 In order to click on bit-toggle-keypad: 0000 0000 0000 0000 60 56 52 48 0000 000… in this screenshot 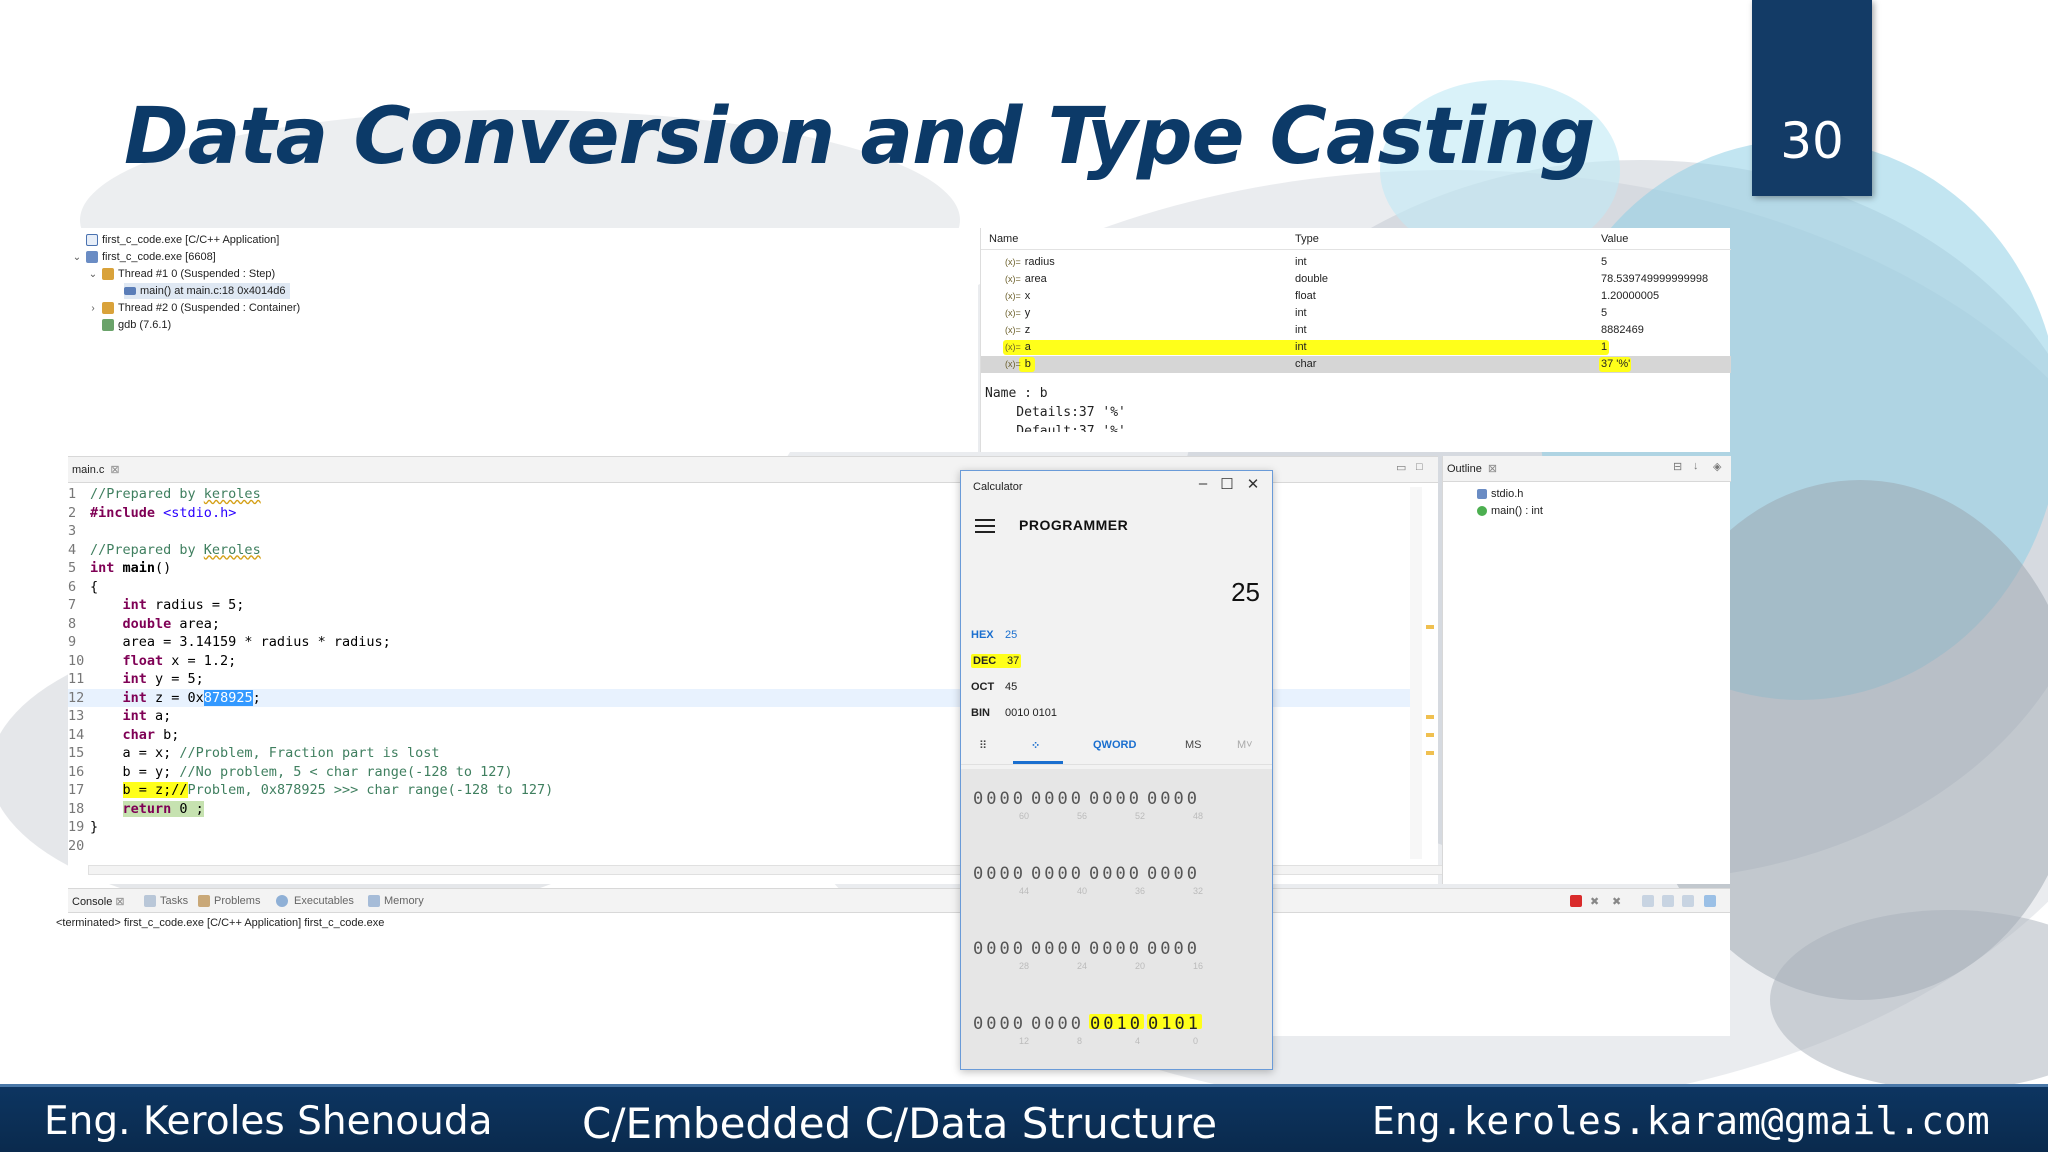, I will do `click(1116, 919)`.